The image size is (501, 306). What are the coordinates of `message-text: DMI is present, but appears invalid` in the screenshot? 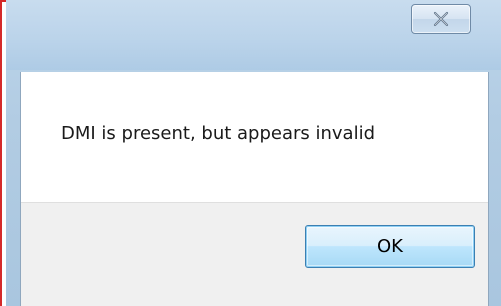 It's located at (218, 133).